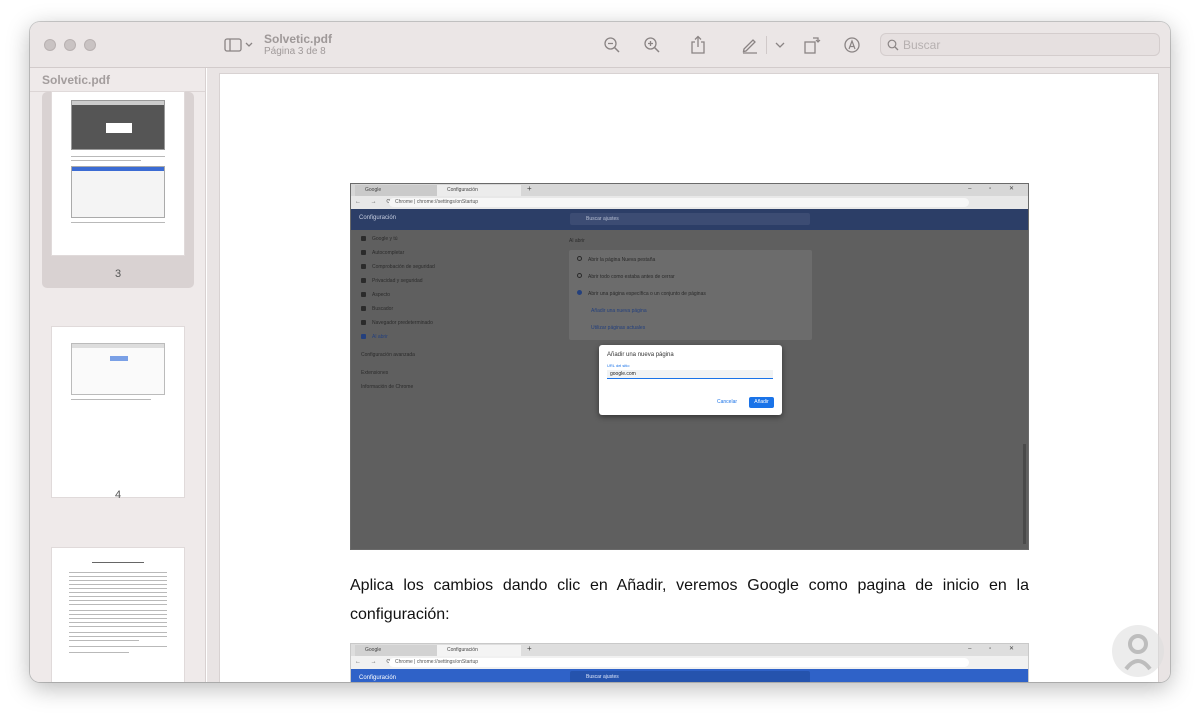 The width and height of the screenshot is (1200, 717). I want to click on zoom-window-button, so click(90, 45).